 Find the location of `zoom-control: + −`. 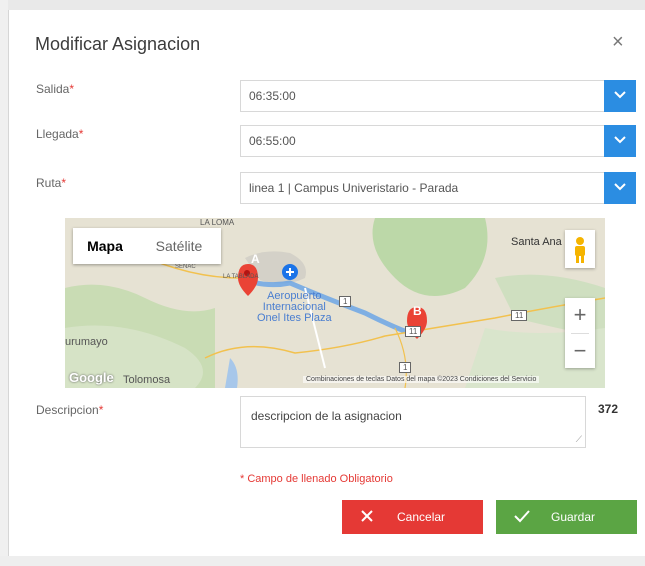

zoom-control: + − is located at coordinates (580, 333).